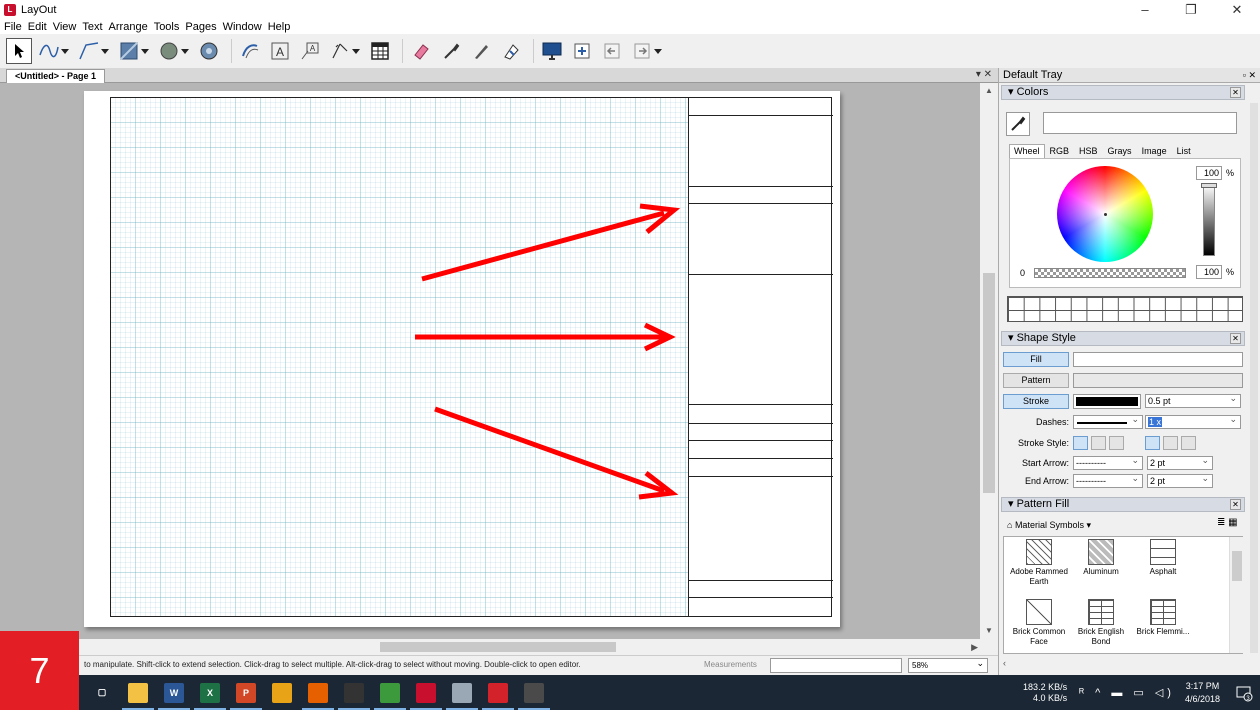  I want to click on pattern-item: Asphalt, so click(1163, 558).